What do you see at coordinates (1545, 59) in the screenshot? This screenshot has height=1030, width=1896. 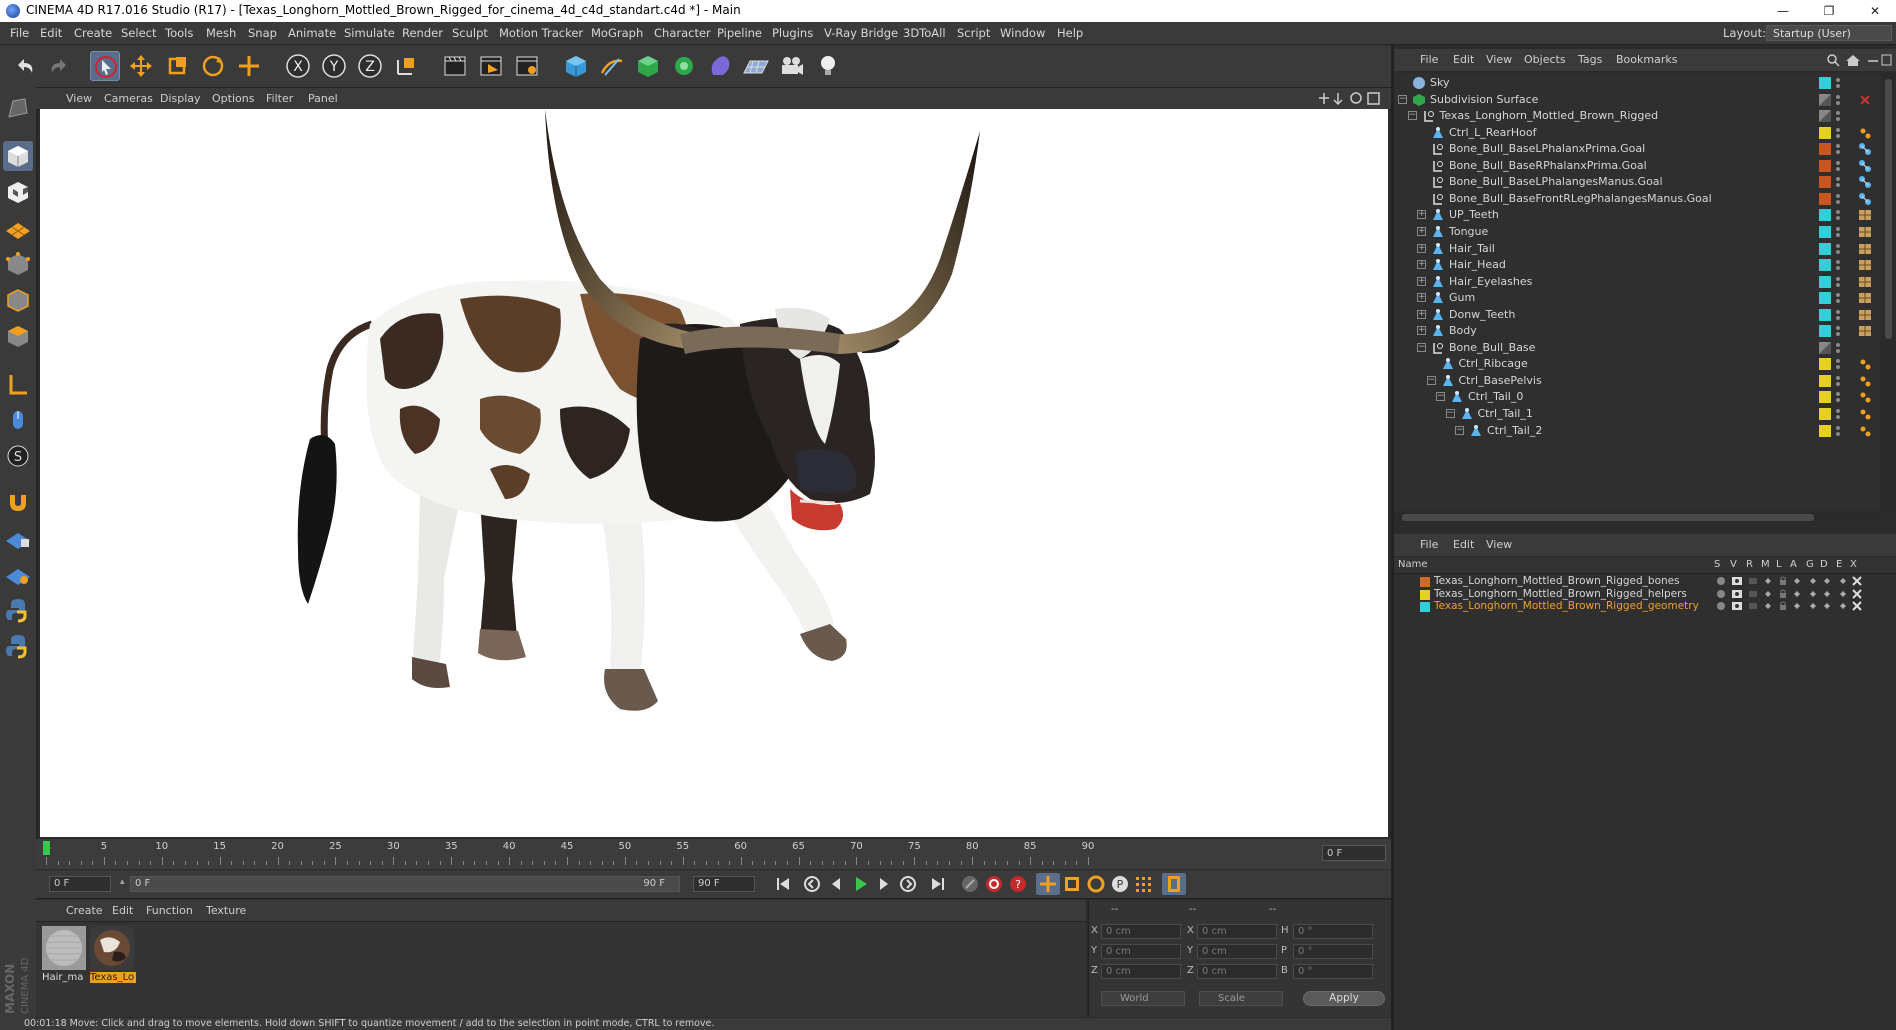 I see `om-menu-objects: Objects` at bounding box center [1545, 59].